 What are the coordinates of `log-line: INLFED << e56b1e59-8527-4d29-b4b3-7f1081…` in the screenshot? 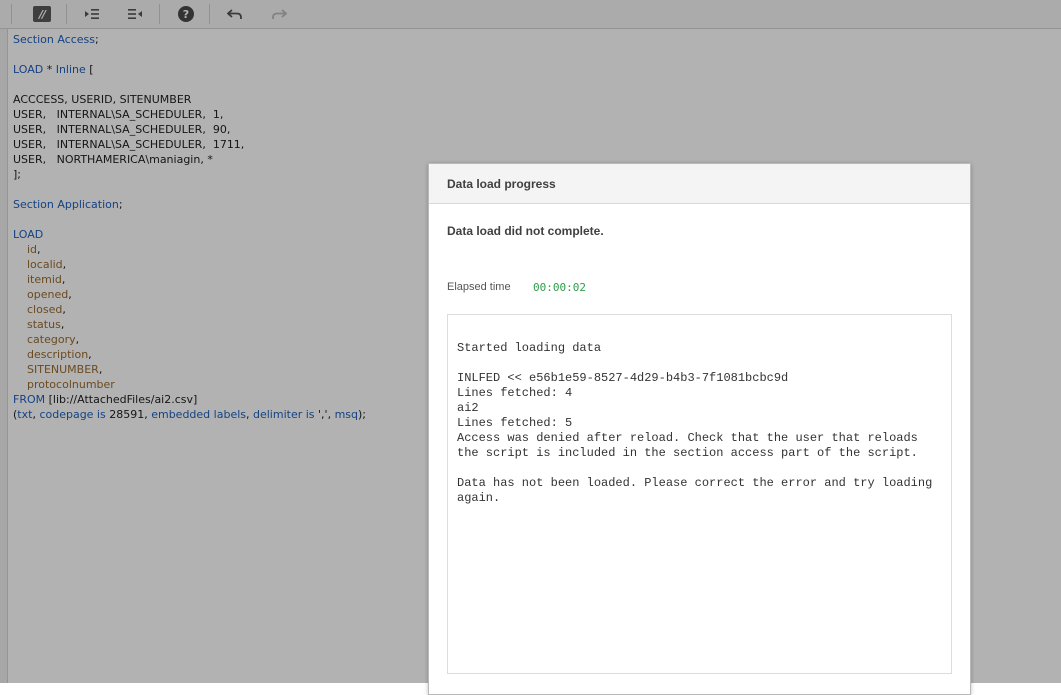 It's located at (623, 378).